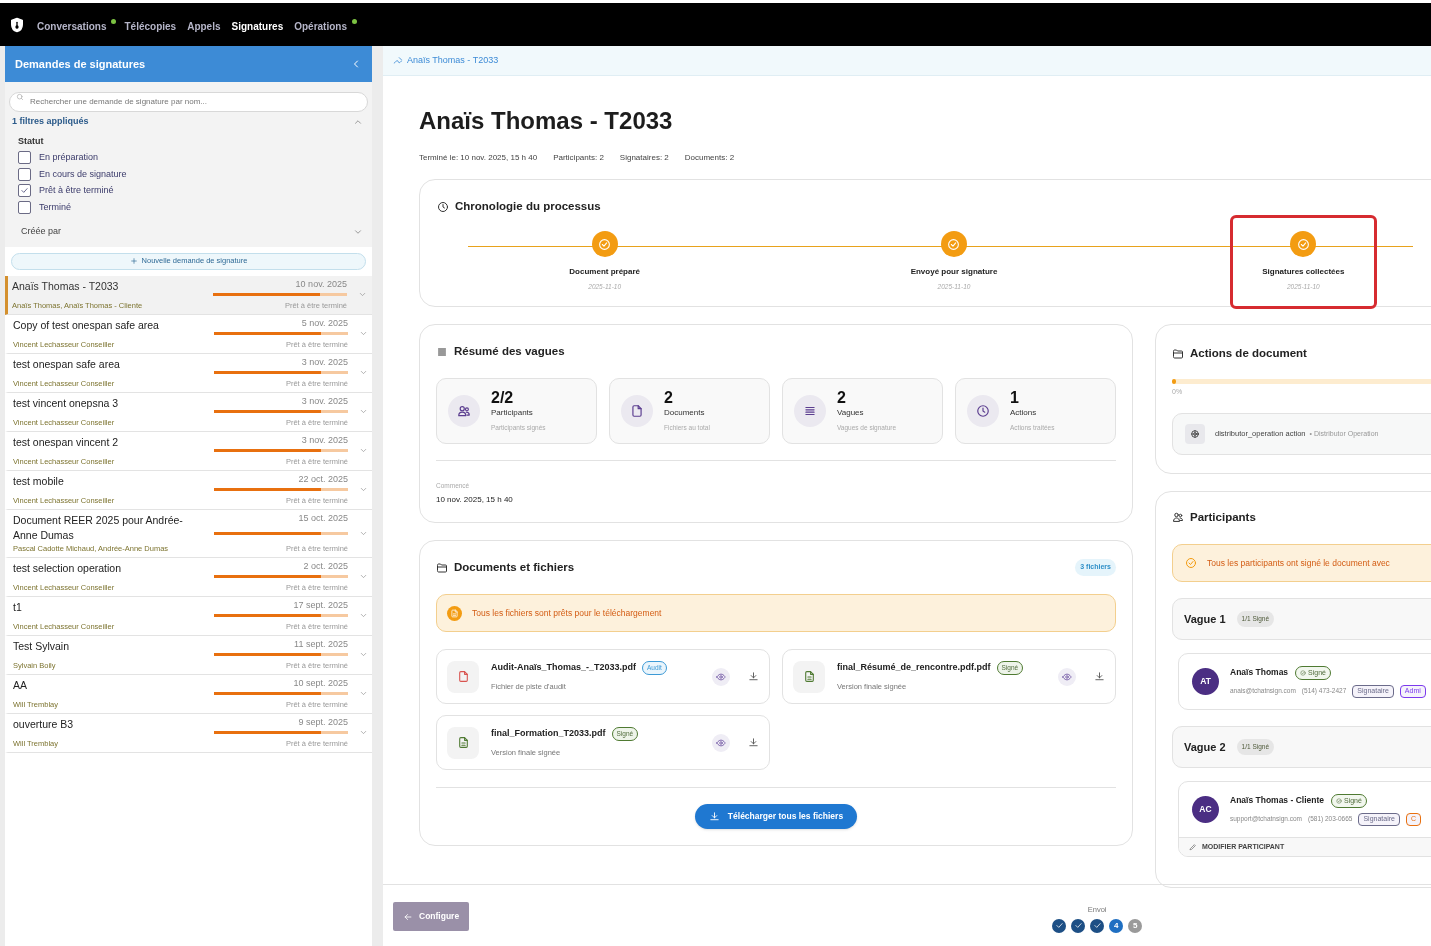 The height and width of the screenshot is (946, 1431). Describe the element at coordinates (644, 158) in the screenshot. I see `meta-text: Signataires: 2` at that location.